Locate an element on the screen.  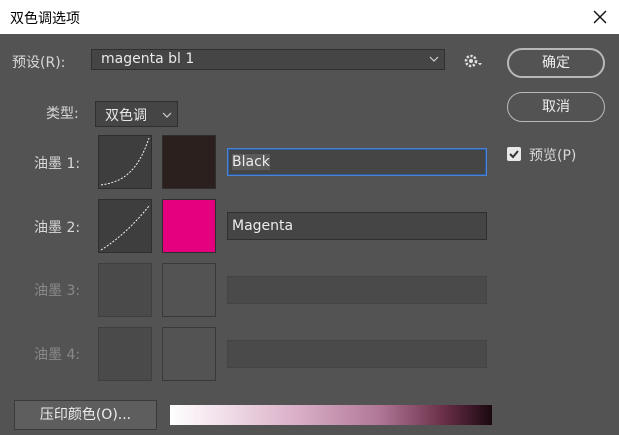
preset-label: 预设(R): is located at coordinates (39, 63).